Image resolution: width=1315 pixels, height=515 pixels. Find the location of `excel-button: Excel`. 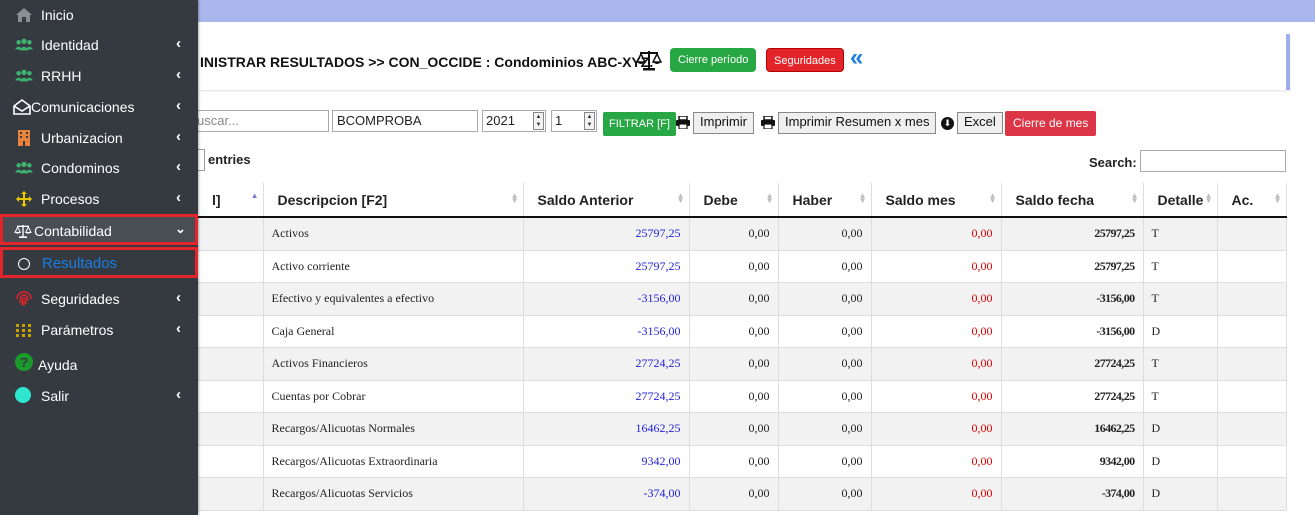

excel-button: Excel is located at coordinates (980, 123).